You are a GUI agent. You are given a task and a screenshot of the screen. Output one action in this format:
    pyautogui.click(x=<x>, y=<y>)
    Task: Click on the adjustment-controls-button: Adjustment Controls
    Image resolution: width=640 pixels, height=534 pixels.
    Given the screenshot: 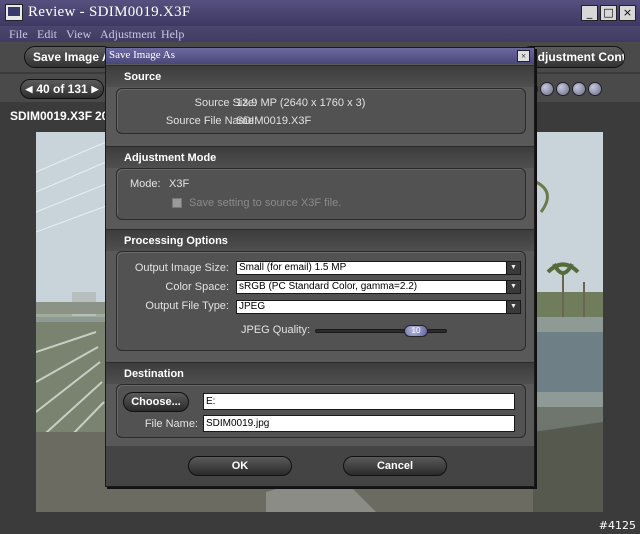 What is the action you would take?
    pyautogui.click(x=572, y=57)
    